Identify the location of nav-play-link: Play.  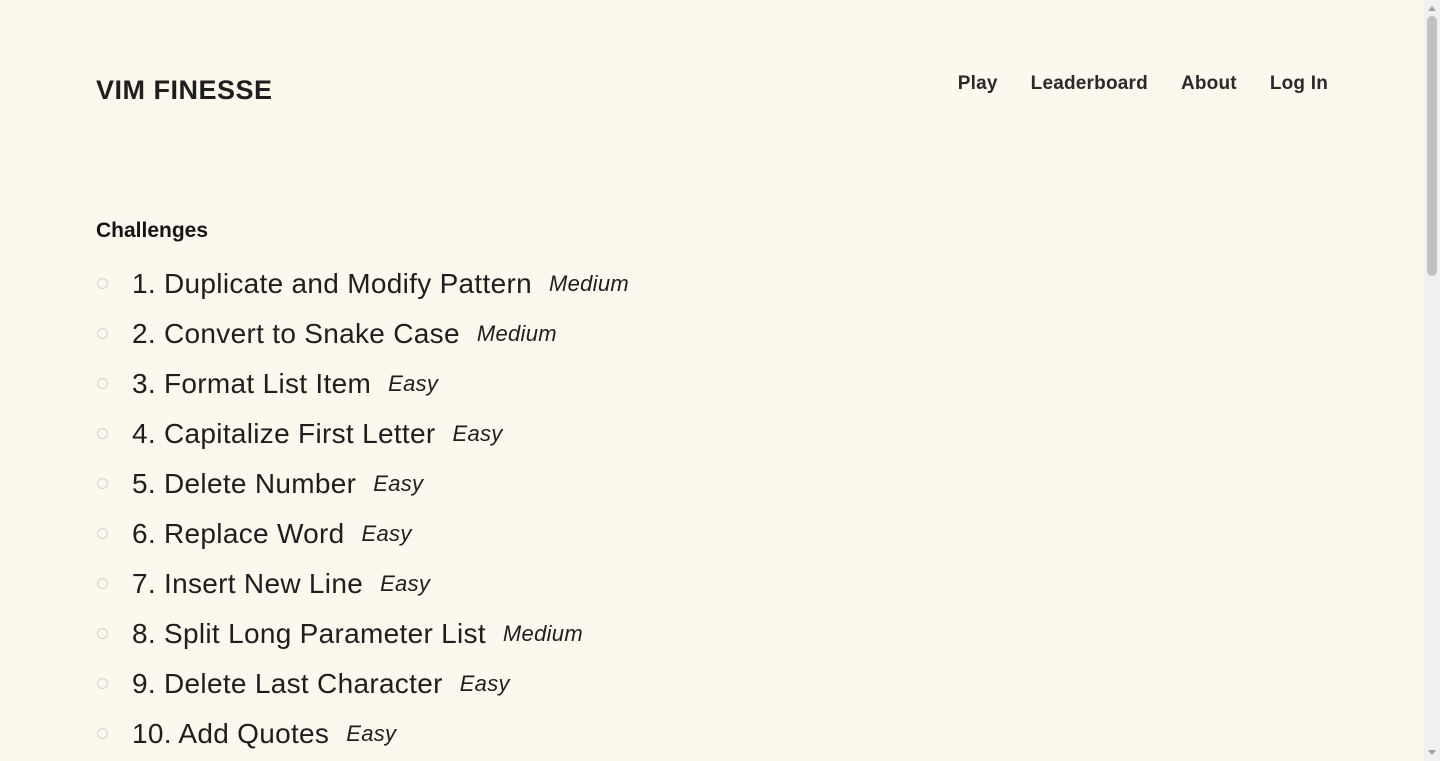
(978, 84).